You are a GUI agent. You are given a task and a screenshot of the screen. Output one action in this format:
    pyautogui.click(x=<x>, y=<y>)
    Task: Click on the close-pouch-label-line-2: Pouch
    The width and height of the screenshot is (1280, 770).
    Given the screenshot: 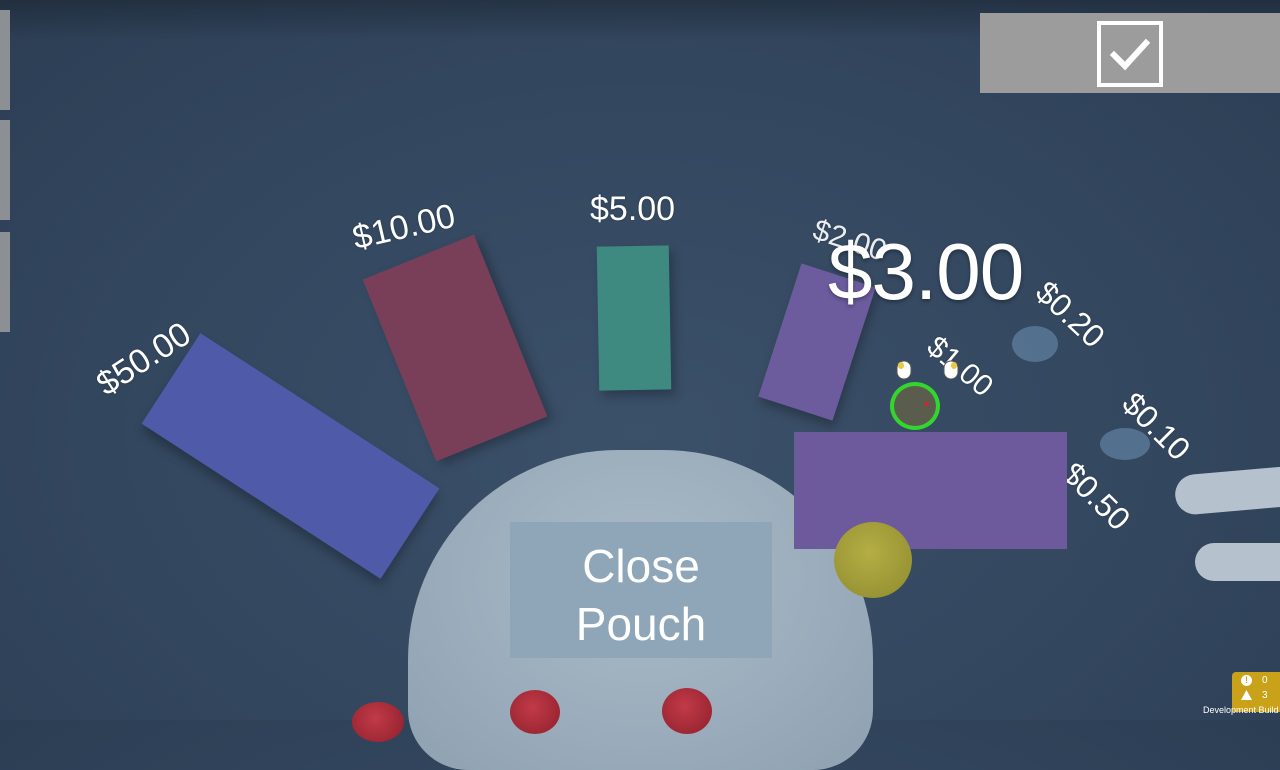 What is the action you would take?
    pyautogui.click(x=641, y=624)
    